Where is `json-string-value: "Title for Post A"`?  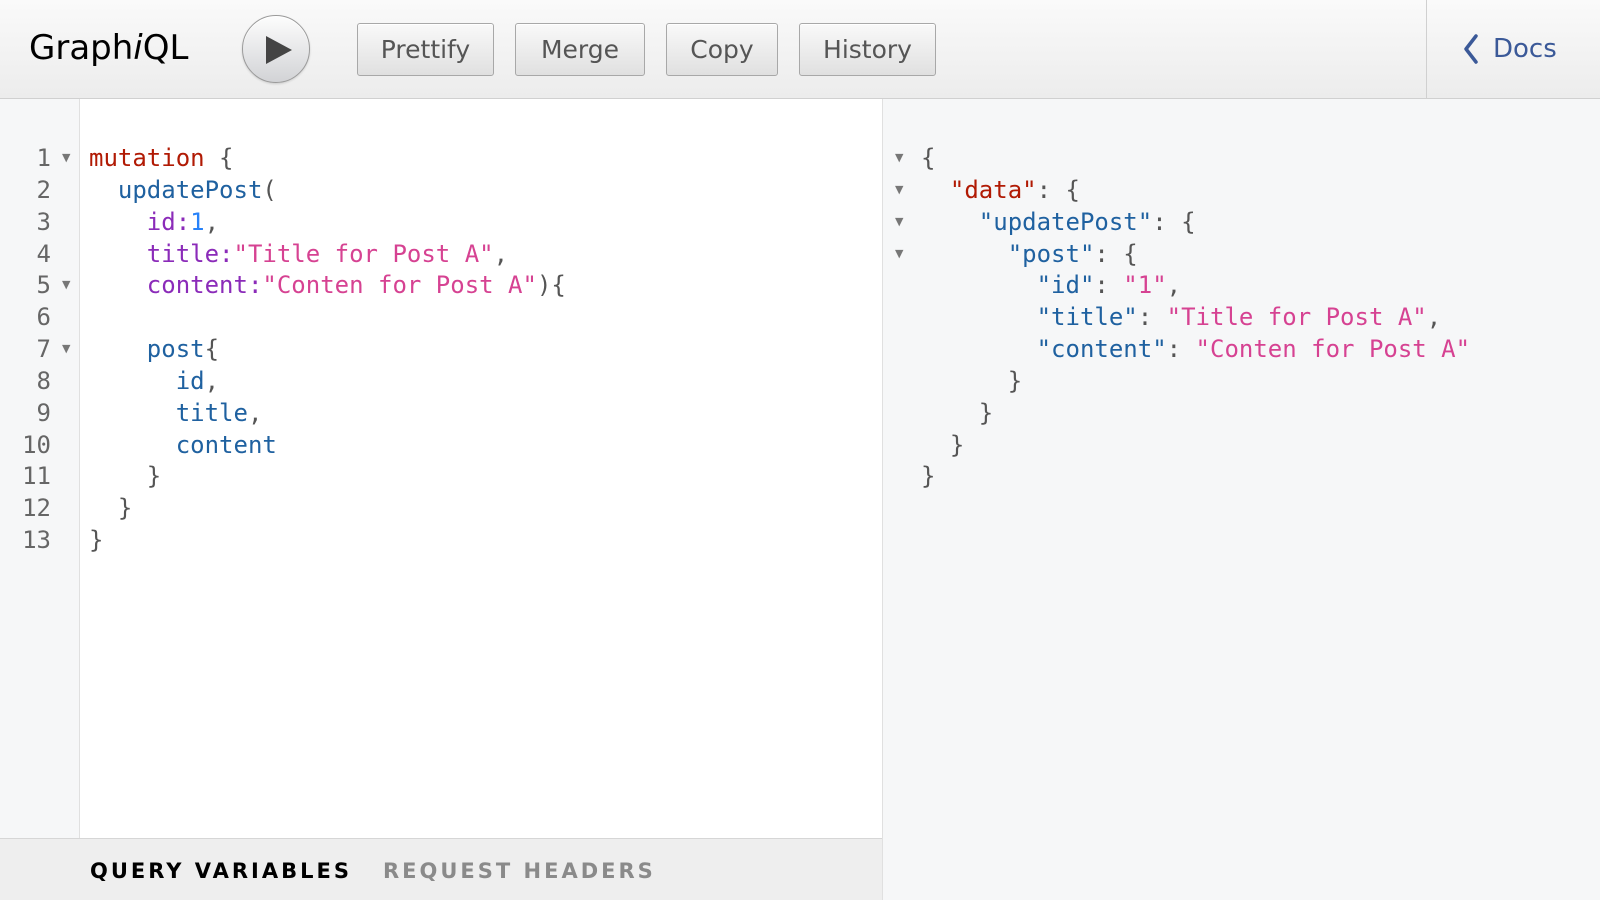
json-string-value: "Title for Post A" is located at coordinates (1296, 317).